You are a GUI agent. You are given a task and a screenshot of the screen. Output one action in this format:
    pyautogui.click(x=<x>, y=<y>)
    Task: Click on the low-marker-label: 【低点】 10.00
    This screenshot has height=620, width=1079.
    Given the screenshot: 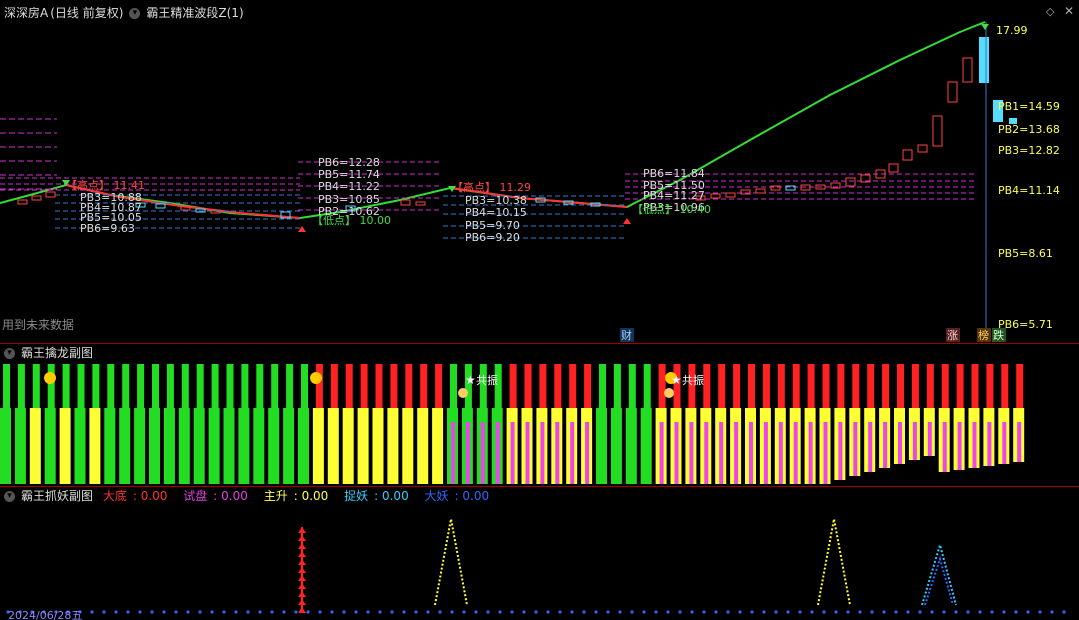 What is the action you would take?
    pyautogui.click(x=351, y=220)
    